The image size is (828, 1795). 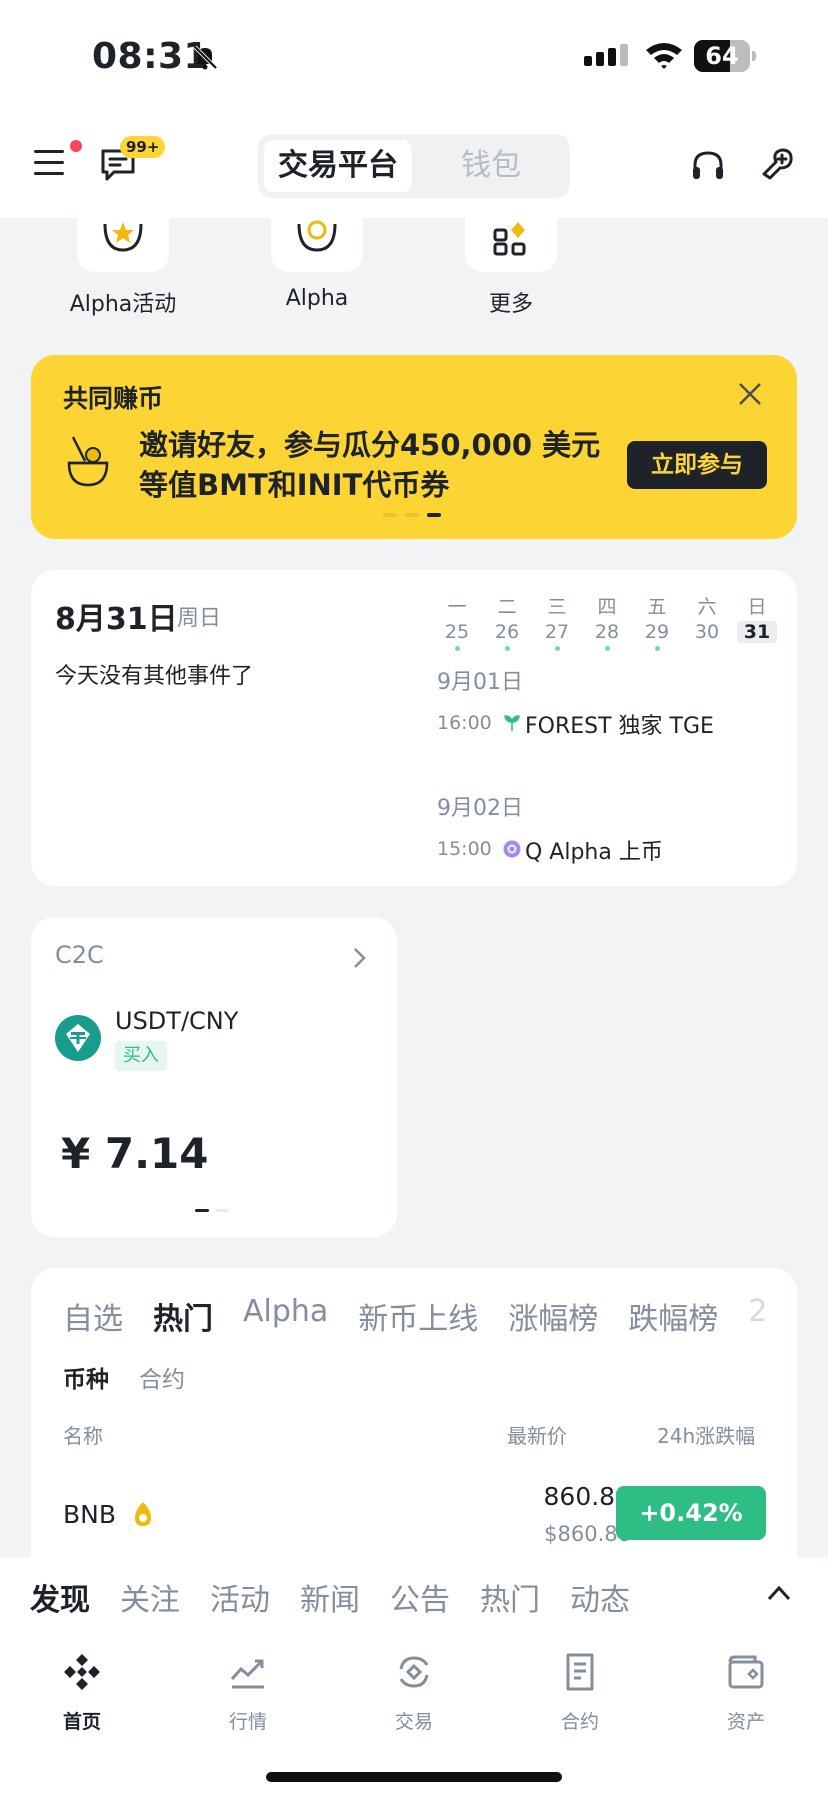 What do you see at coordinates (412, 515) in the screenshot?
I see `banner-pager` at bounding box center [412, 515].